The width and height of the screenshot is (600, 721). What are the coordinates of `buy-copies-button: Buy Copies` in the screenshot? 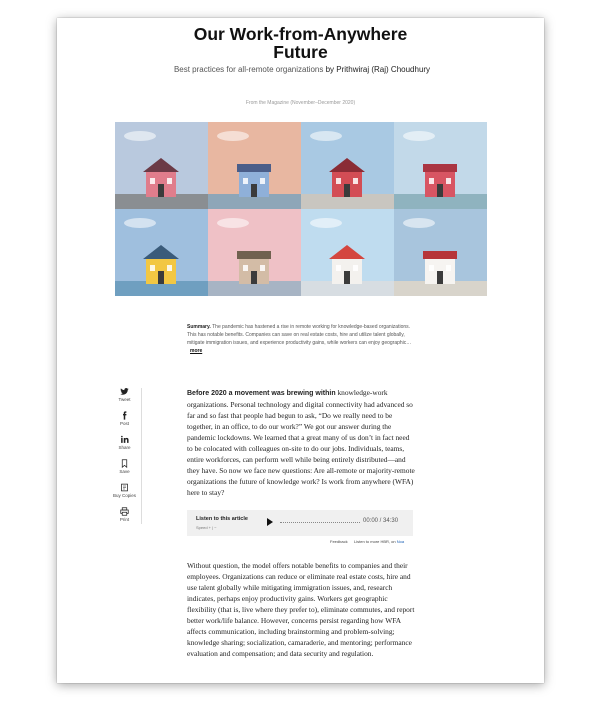 It's located at (124, 495).